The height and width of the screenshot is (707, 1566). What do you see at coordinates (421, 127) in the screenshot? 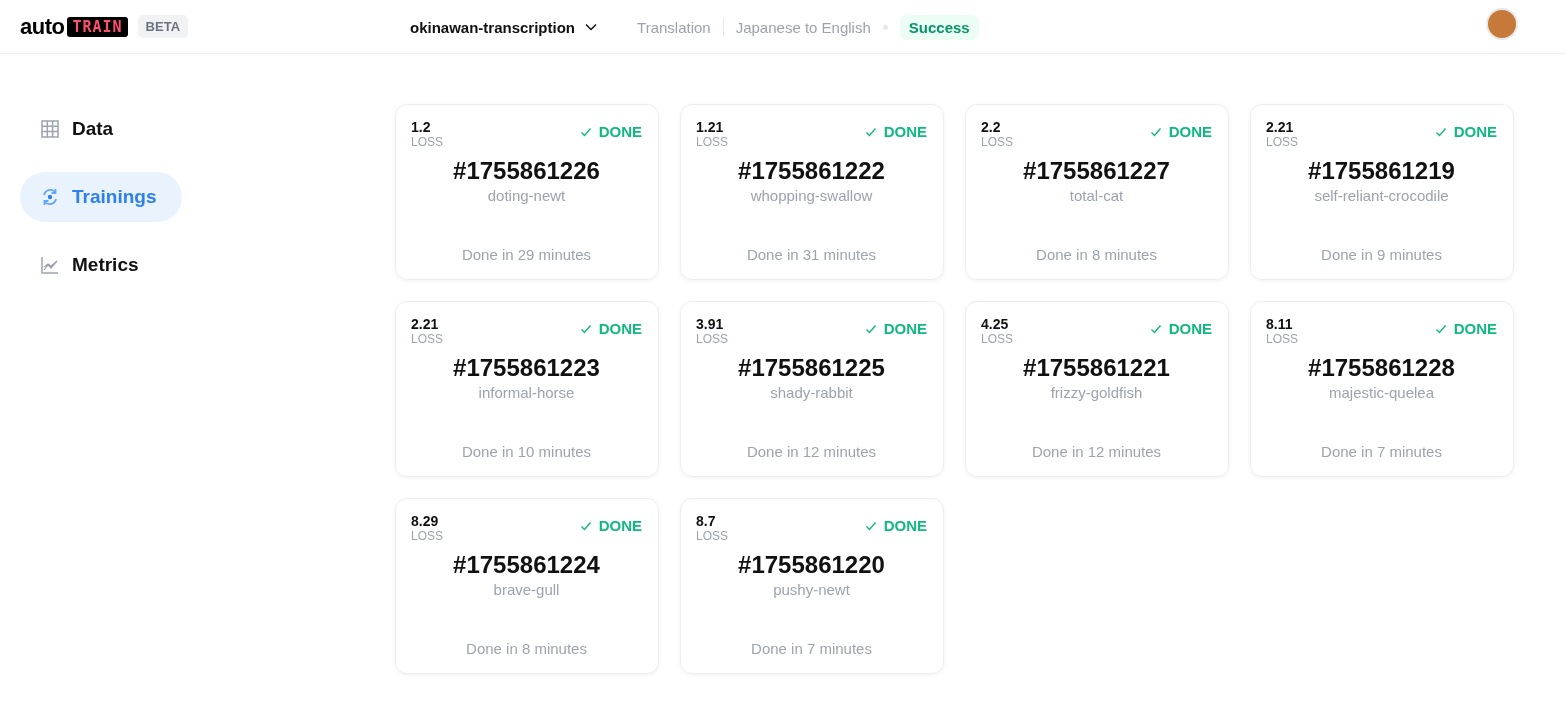
I see `loss-value: 1.2` at bounding box center [421, 127].